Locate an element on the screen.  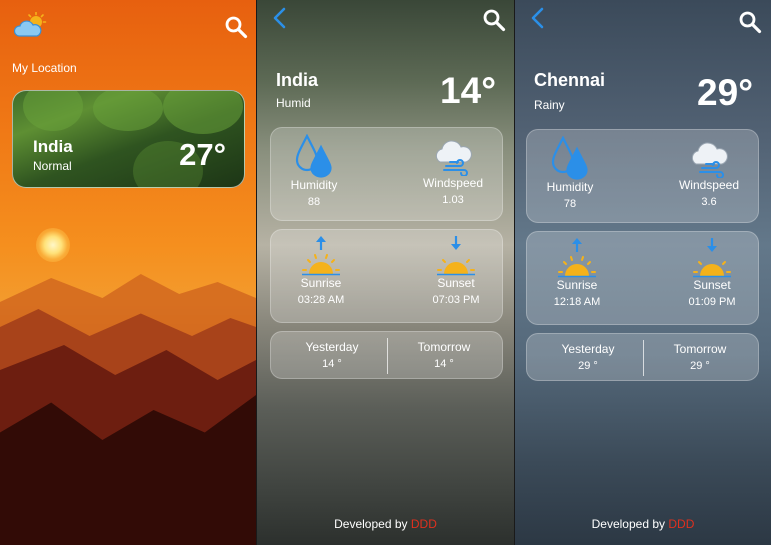
sunrise-cell: Sunrise 12:18 AM is located at coordinates (577, 273).